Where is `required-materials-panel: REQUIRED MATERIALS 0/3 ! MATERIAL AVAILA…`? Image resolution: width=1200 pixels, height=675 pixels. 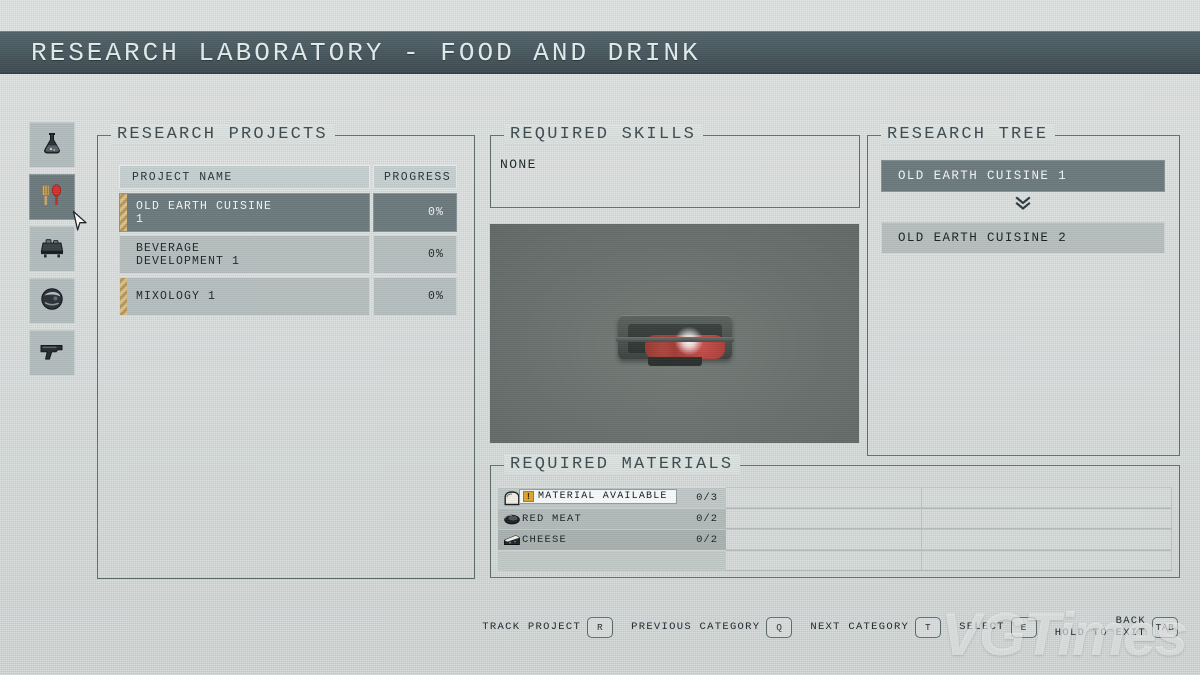 required-materials-panel: REQUIRED MATERIALS 0/3 ! MATERIAL AVAILA… is located at coordinates (835, 516).